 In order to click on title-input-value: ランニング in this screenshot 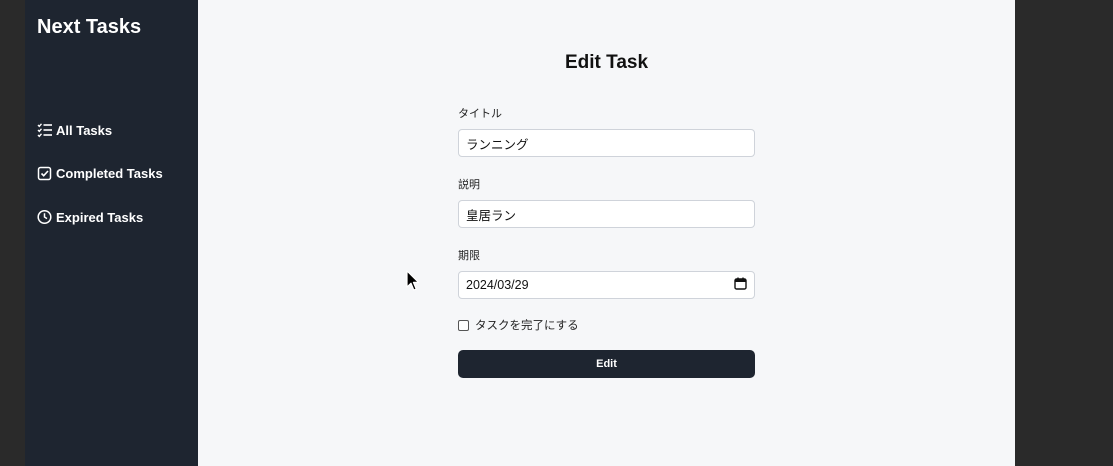, I will do `click(497, 144)`.